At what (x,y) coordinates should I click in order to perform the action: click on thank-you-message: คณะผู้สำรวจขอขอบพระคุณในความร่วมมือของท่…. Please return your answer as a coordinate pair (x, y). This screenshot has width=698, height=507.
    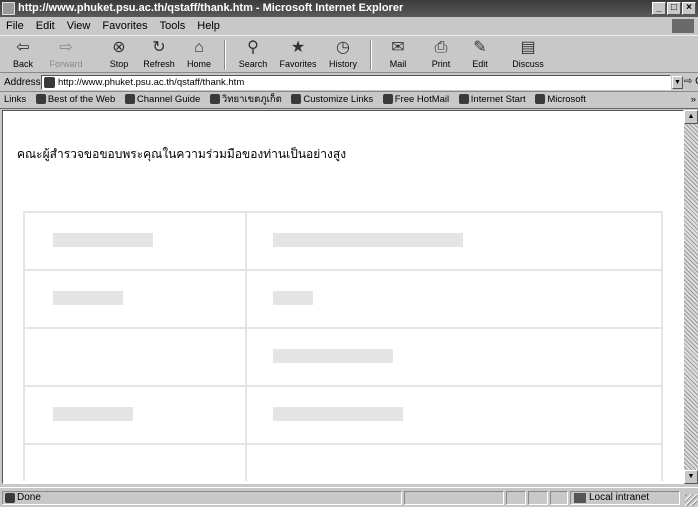
    Looking at the image, I should click on (182, 154).